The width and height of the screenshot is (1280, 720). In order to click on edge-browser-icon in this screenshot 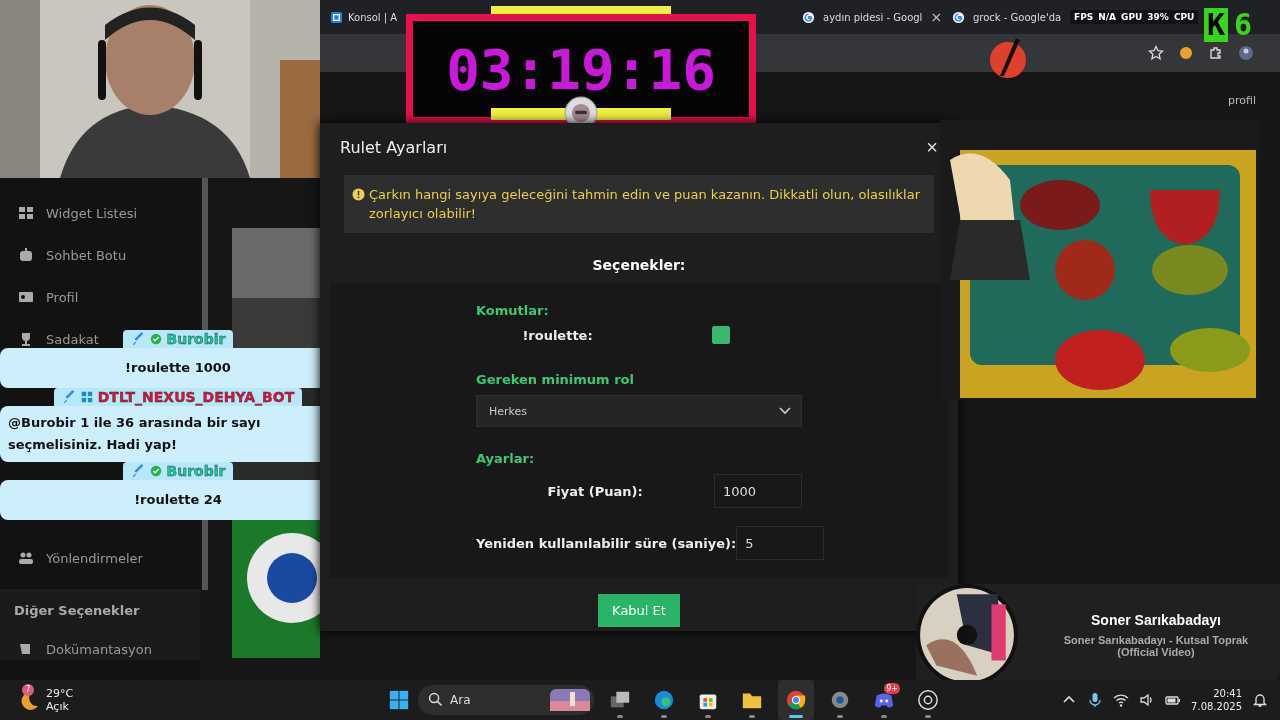, I will do `click(664, 700)`.